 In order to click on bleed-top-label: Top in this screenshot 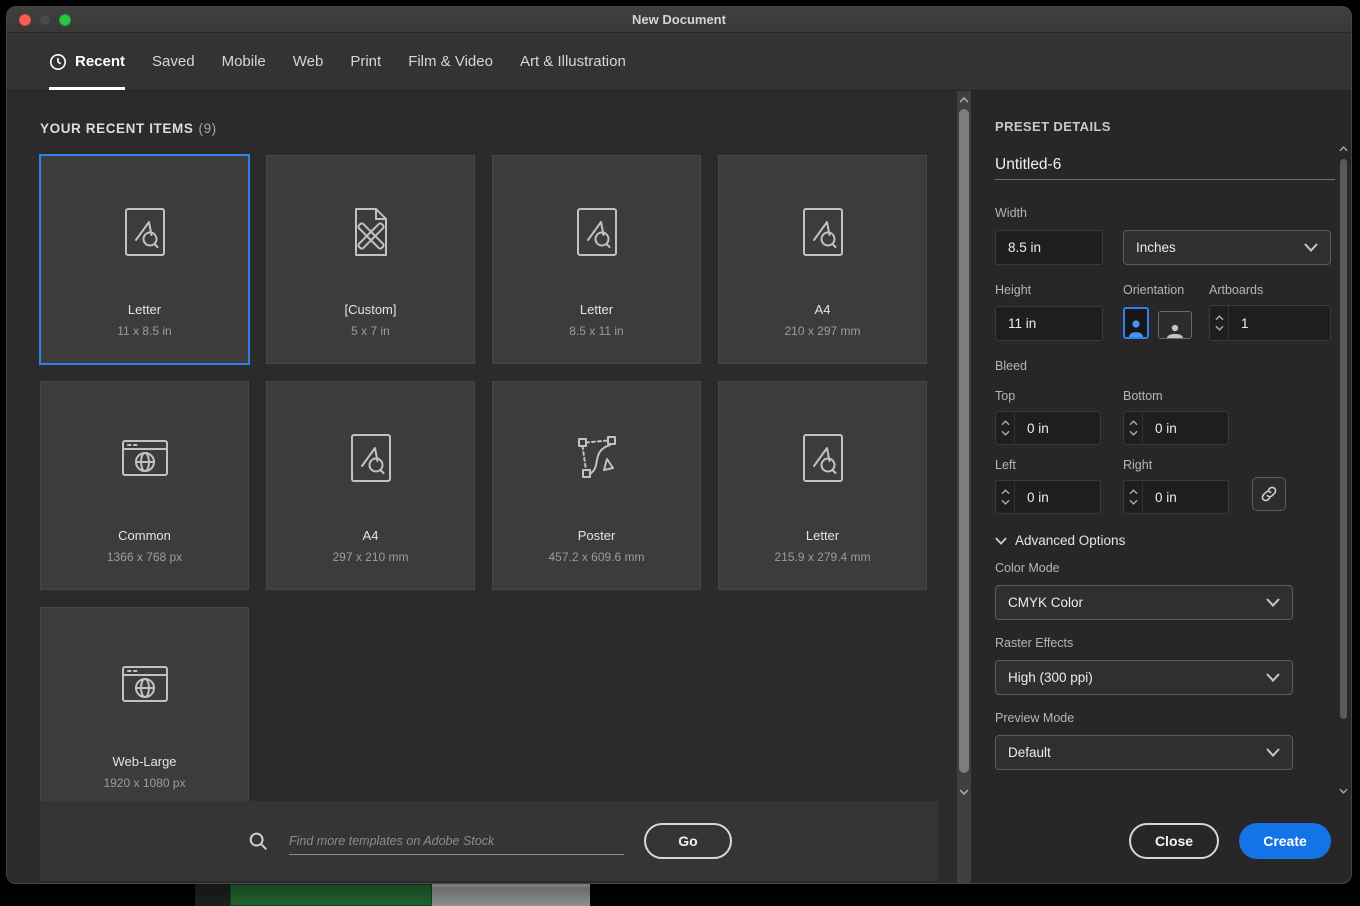, I will do `click(1005, 396)`.